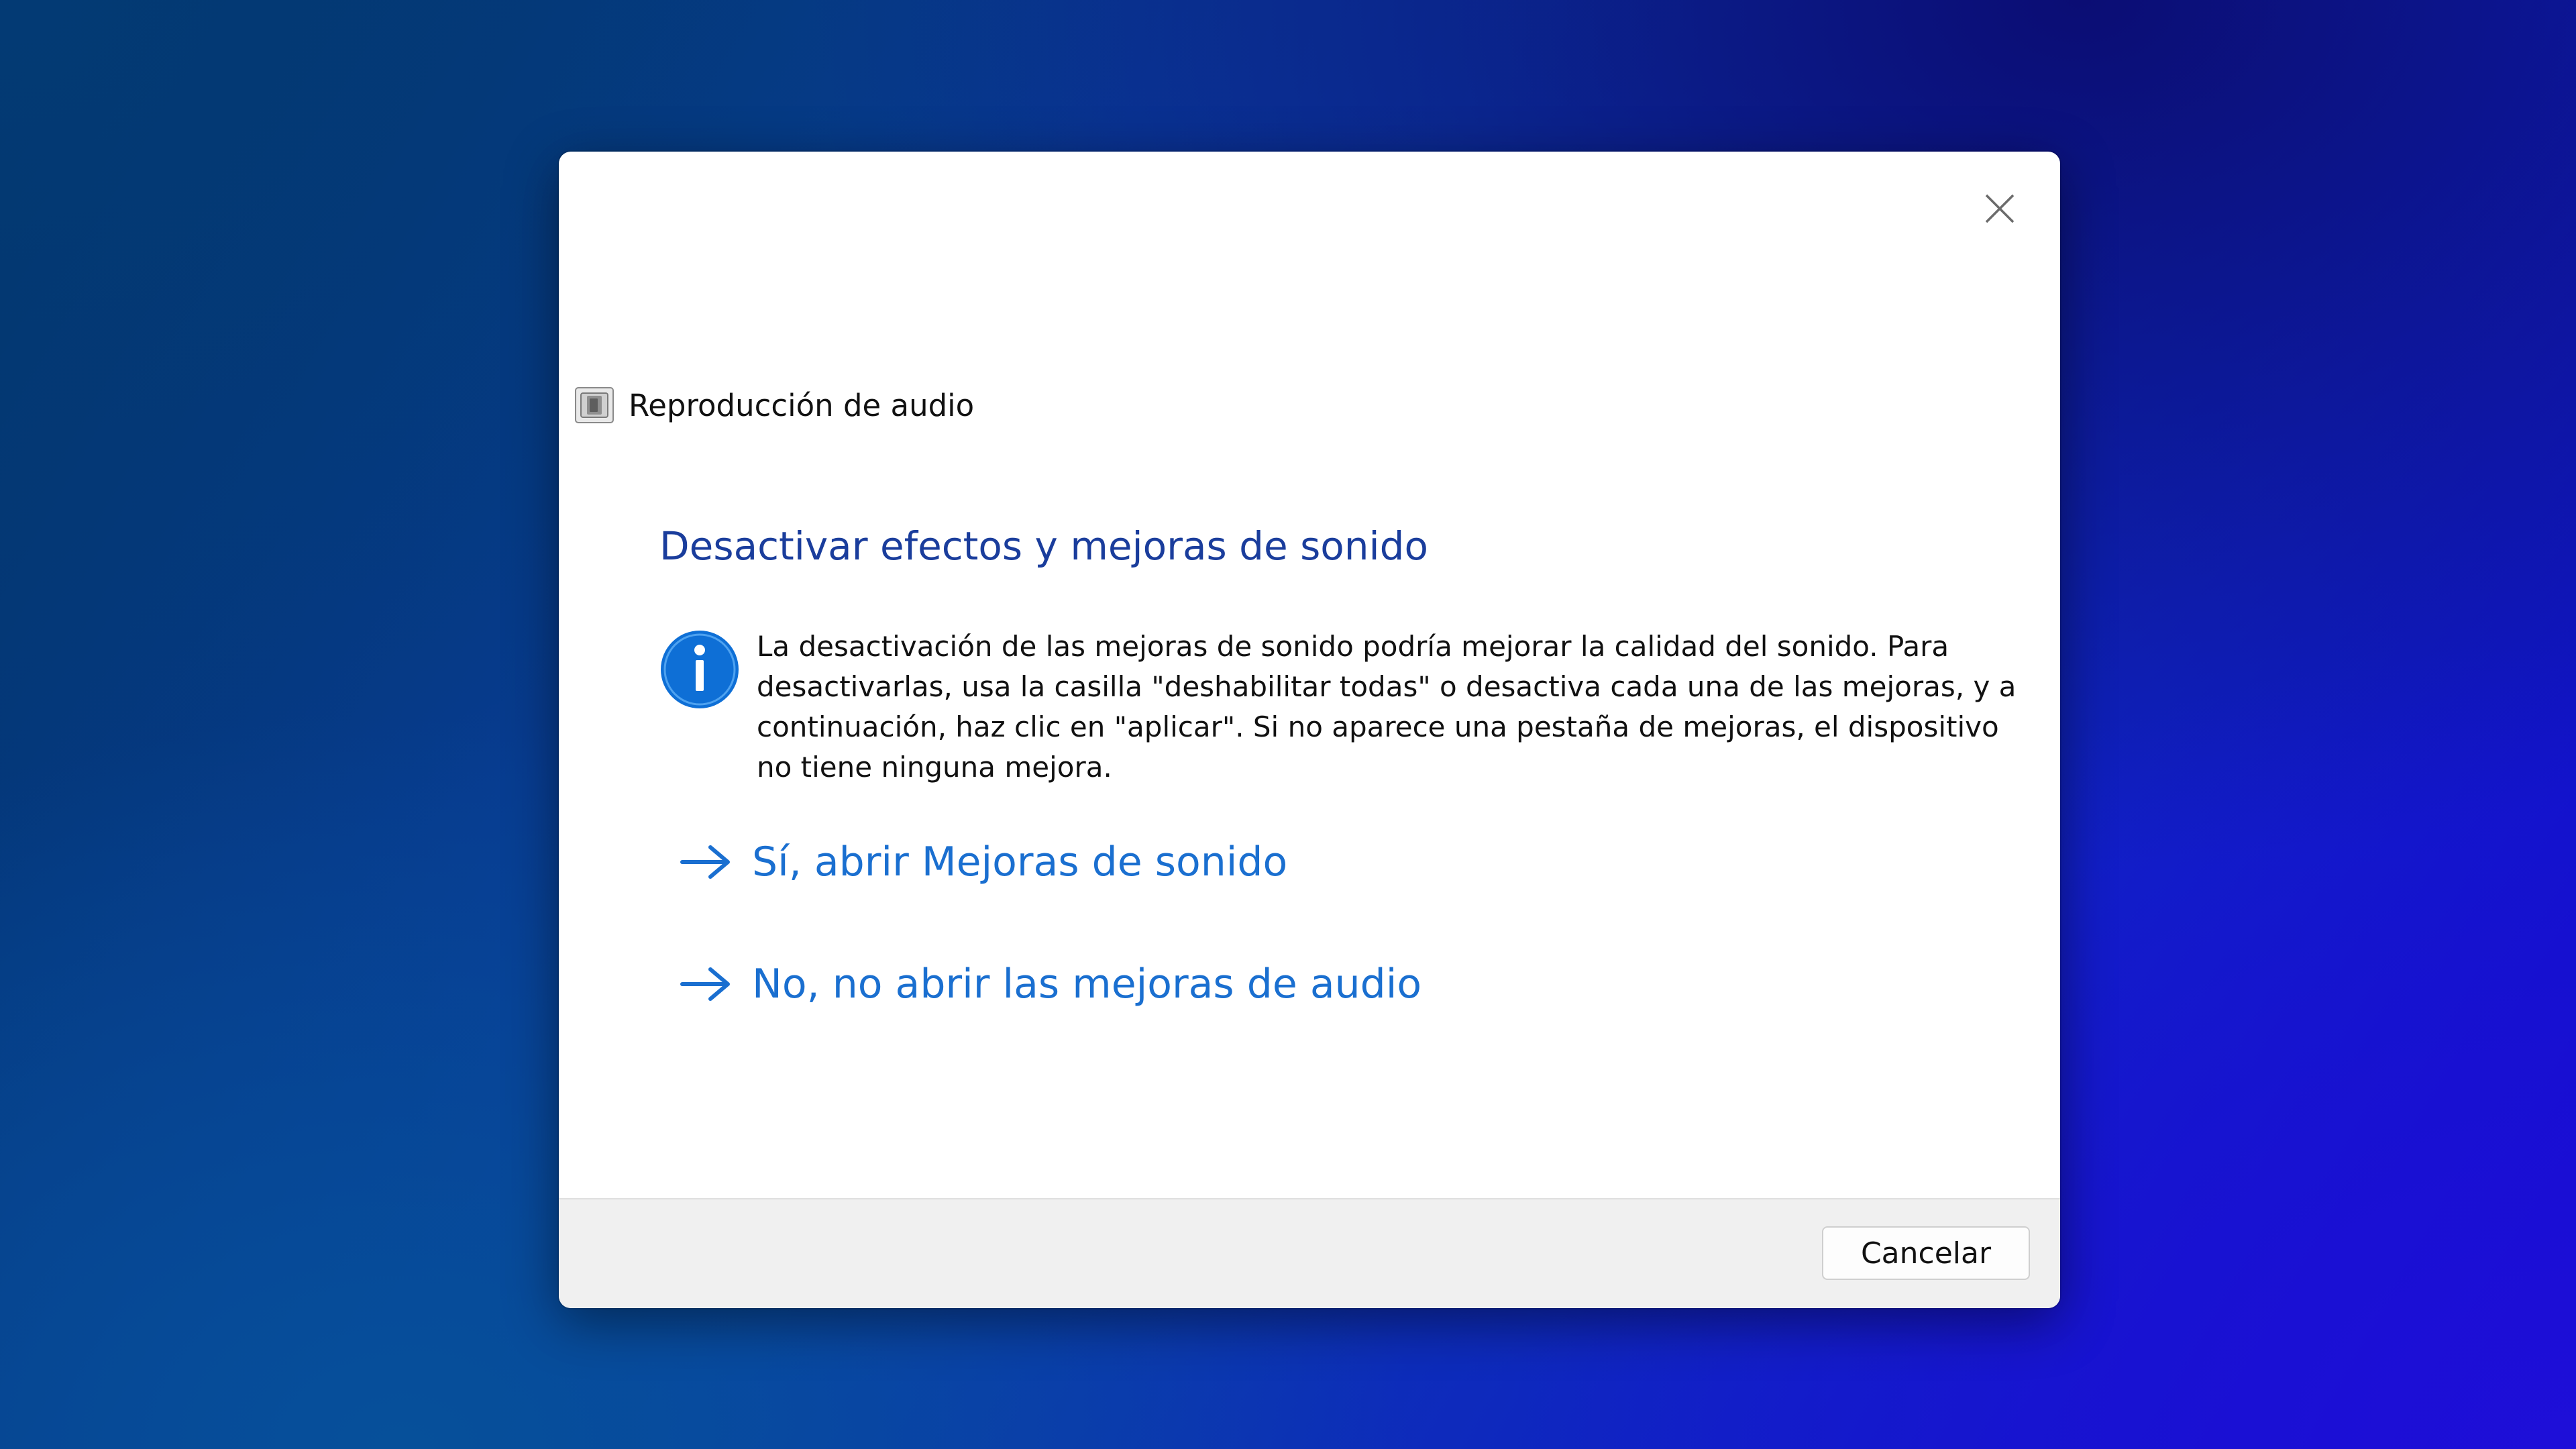 The width and height of the screenshot is (2576, 1449). Describe the element at coordinates (1020, 862) in the screenshot. I see `open-sound-enhancements-label: Sí, abrir Mejoras de sonido` at that location.